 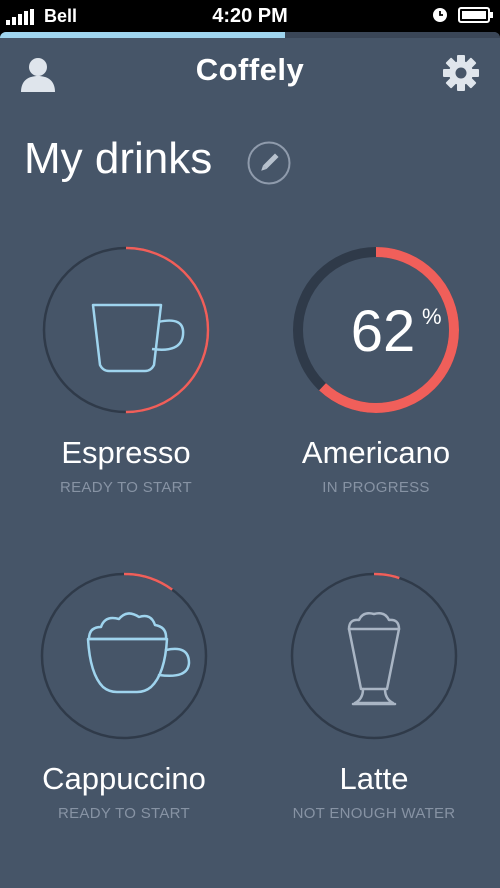 I want to click on top-progress-track, so click(x=250, y=35).